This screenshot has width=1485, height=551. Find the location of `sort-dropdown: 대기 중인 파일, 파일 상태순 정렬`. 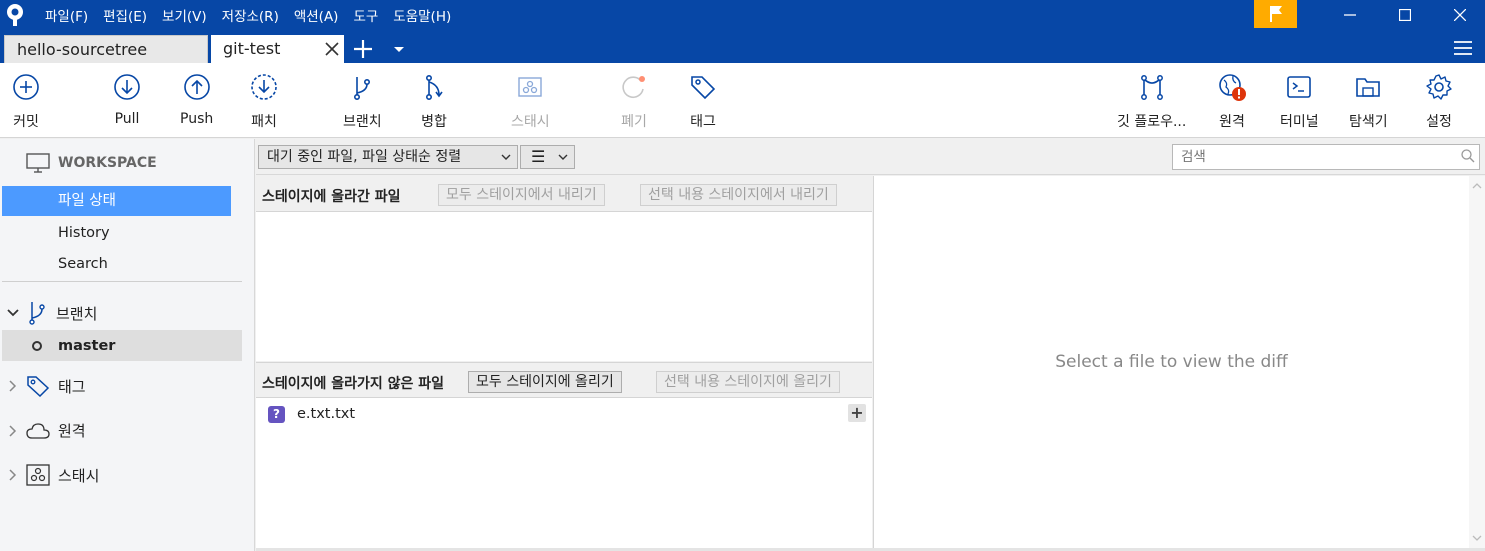

sort-dropdown: 대기 중인 파일, 파일 상태순 정렬 is located at coordinates (388, 157).